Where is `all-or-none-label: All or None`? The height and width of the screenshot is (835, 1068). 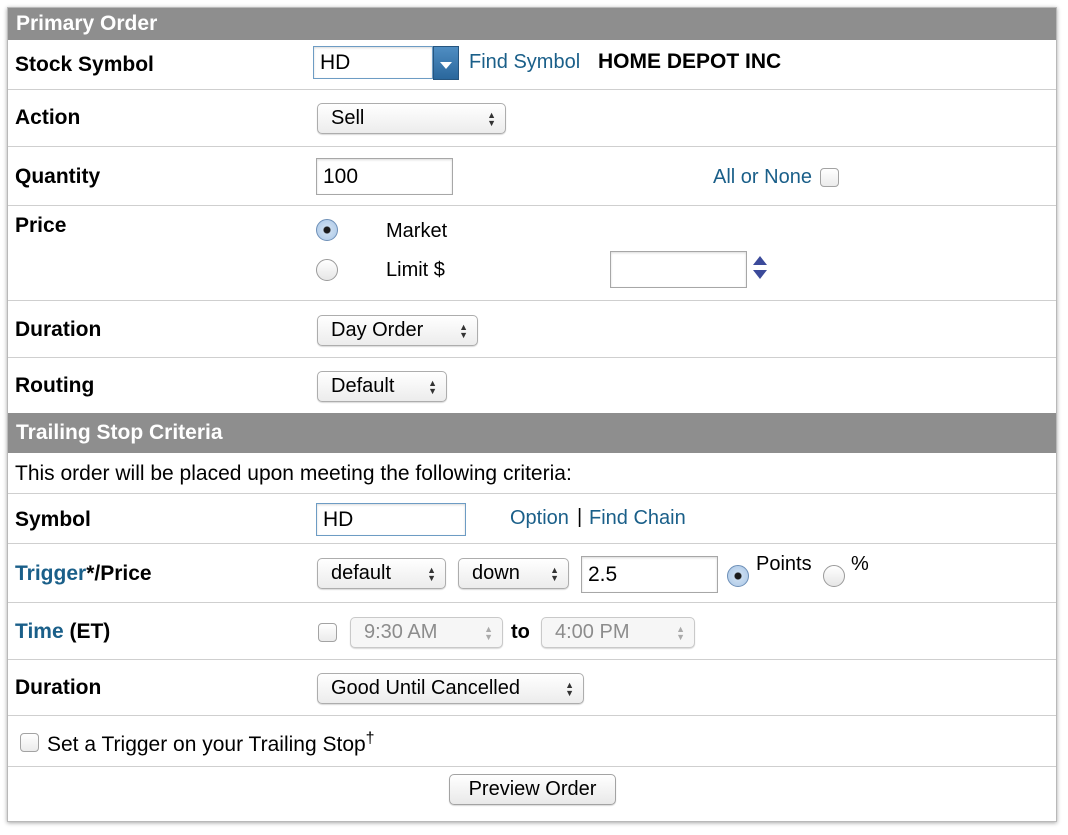 all-or-none-label: All or None is located at coordinates (762, 177).